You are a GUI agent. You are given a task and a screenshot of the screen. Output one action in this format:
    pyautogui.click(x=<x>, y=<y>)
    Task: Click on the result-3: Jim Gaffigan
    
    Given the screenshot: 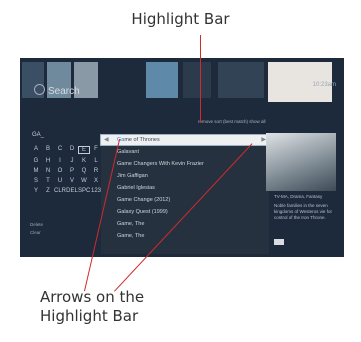 What is the action you would take?
    pyautogui.click(x=132, y=176)
    